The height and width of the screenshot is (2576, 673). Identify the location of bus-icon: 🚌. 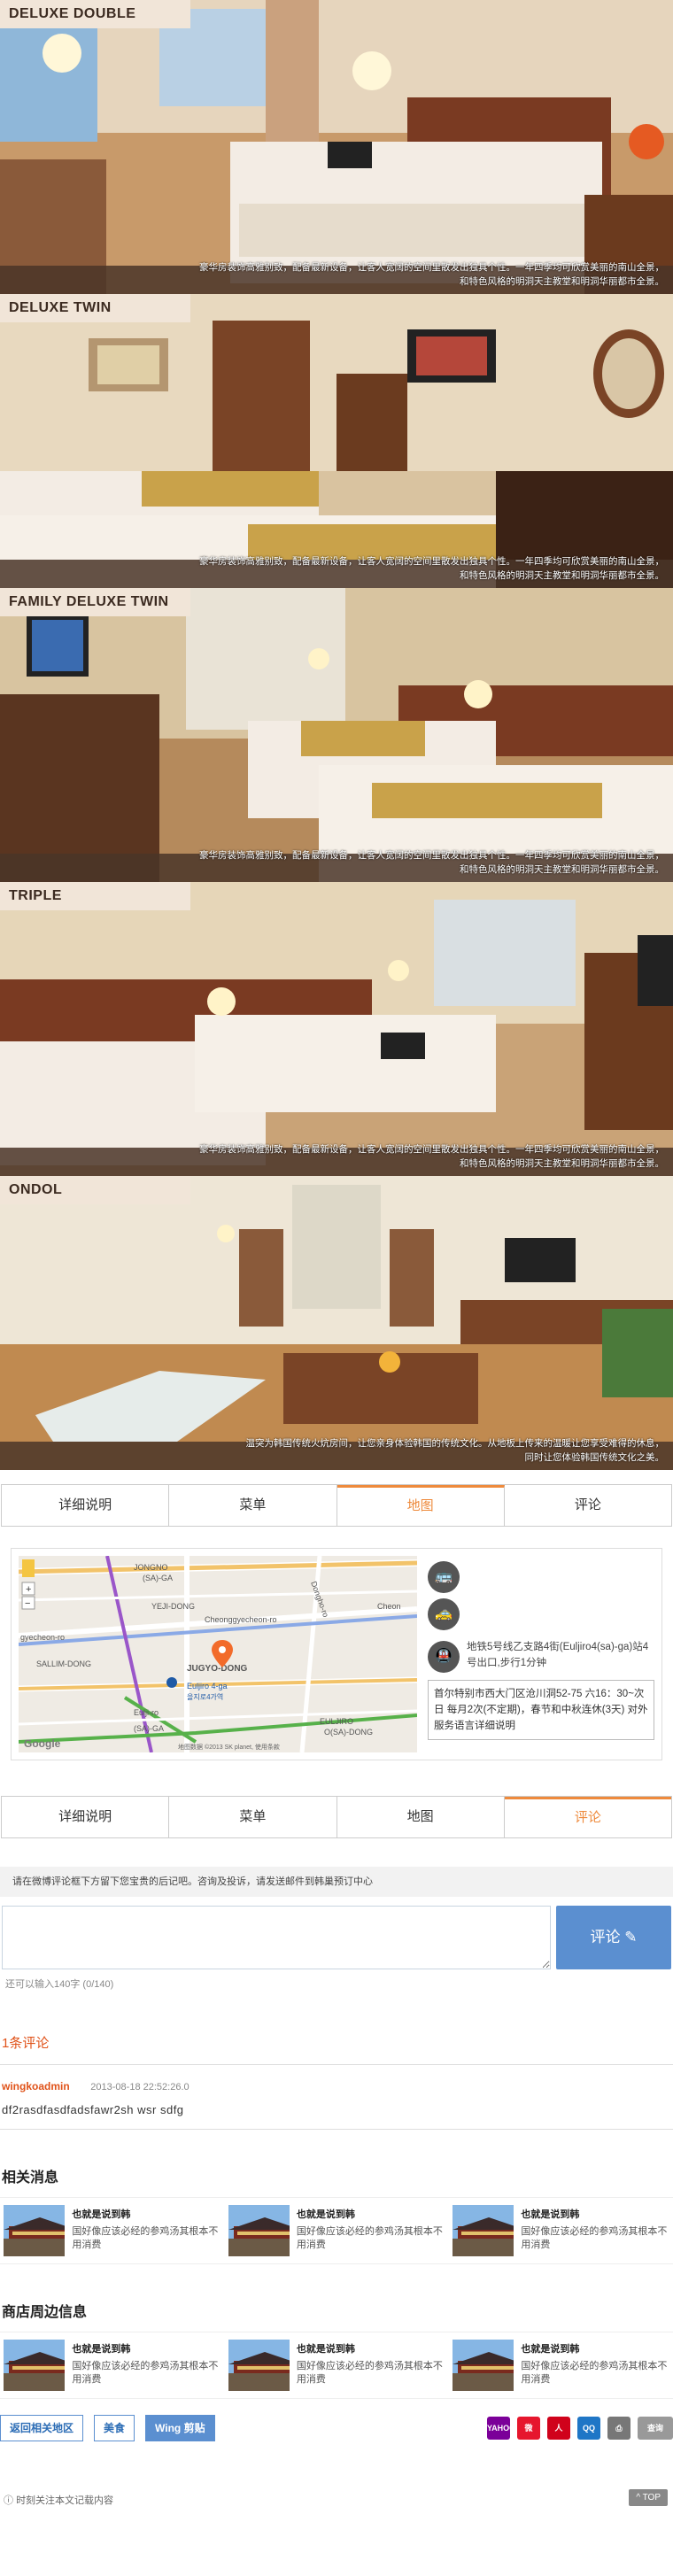
(444, 1577).